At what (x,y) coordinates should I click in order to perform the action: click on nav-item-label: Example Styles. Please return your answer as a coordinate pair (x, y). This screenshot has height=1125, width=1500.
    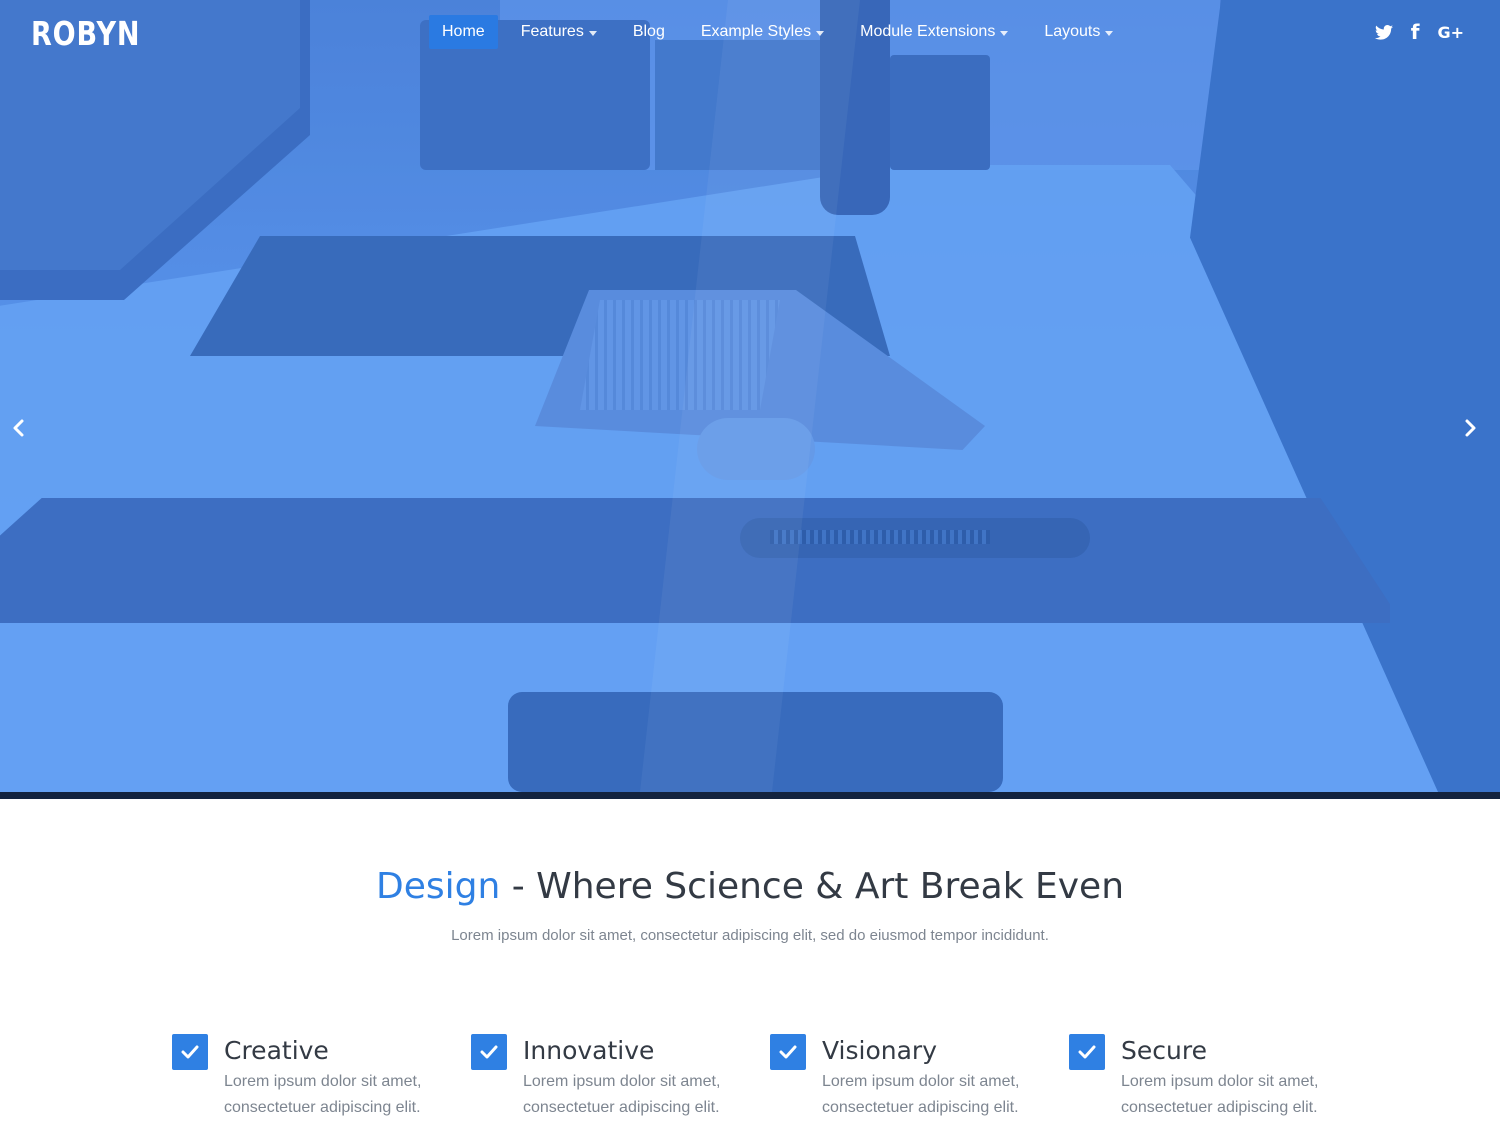
    Looking at the image, I should click on (756, 31).